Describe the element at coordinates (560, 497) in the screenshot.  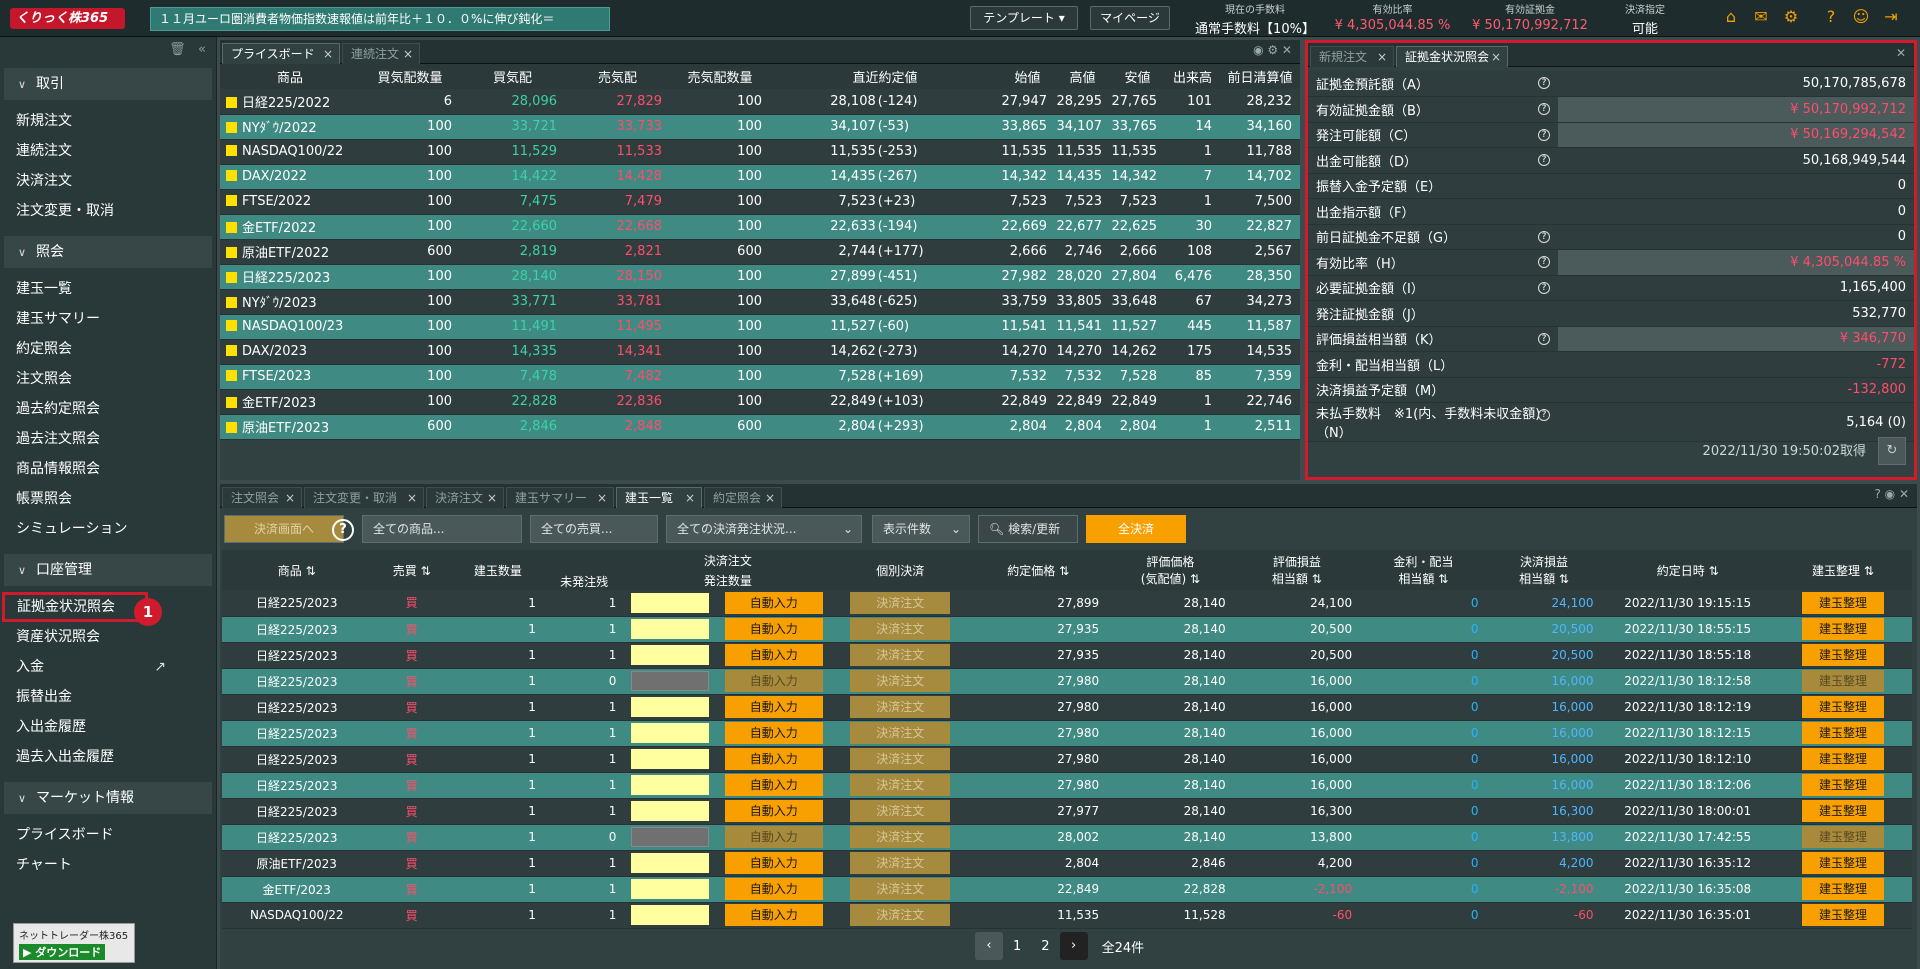
I see `tab-positions: 建玉サマリー ×` at that location.